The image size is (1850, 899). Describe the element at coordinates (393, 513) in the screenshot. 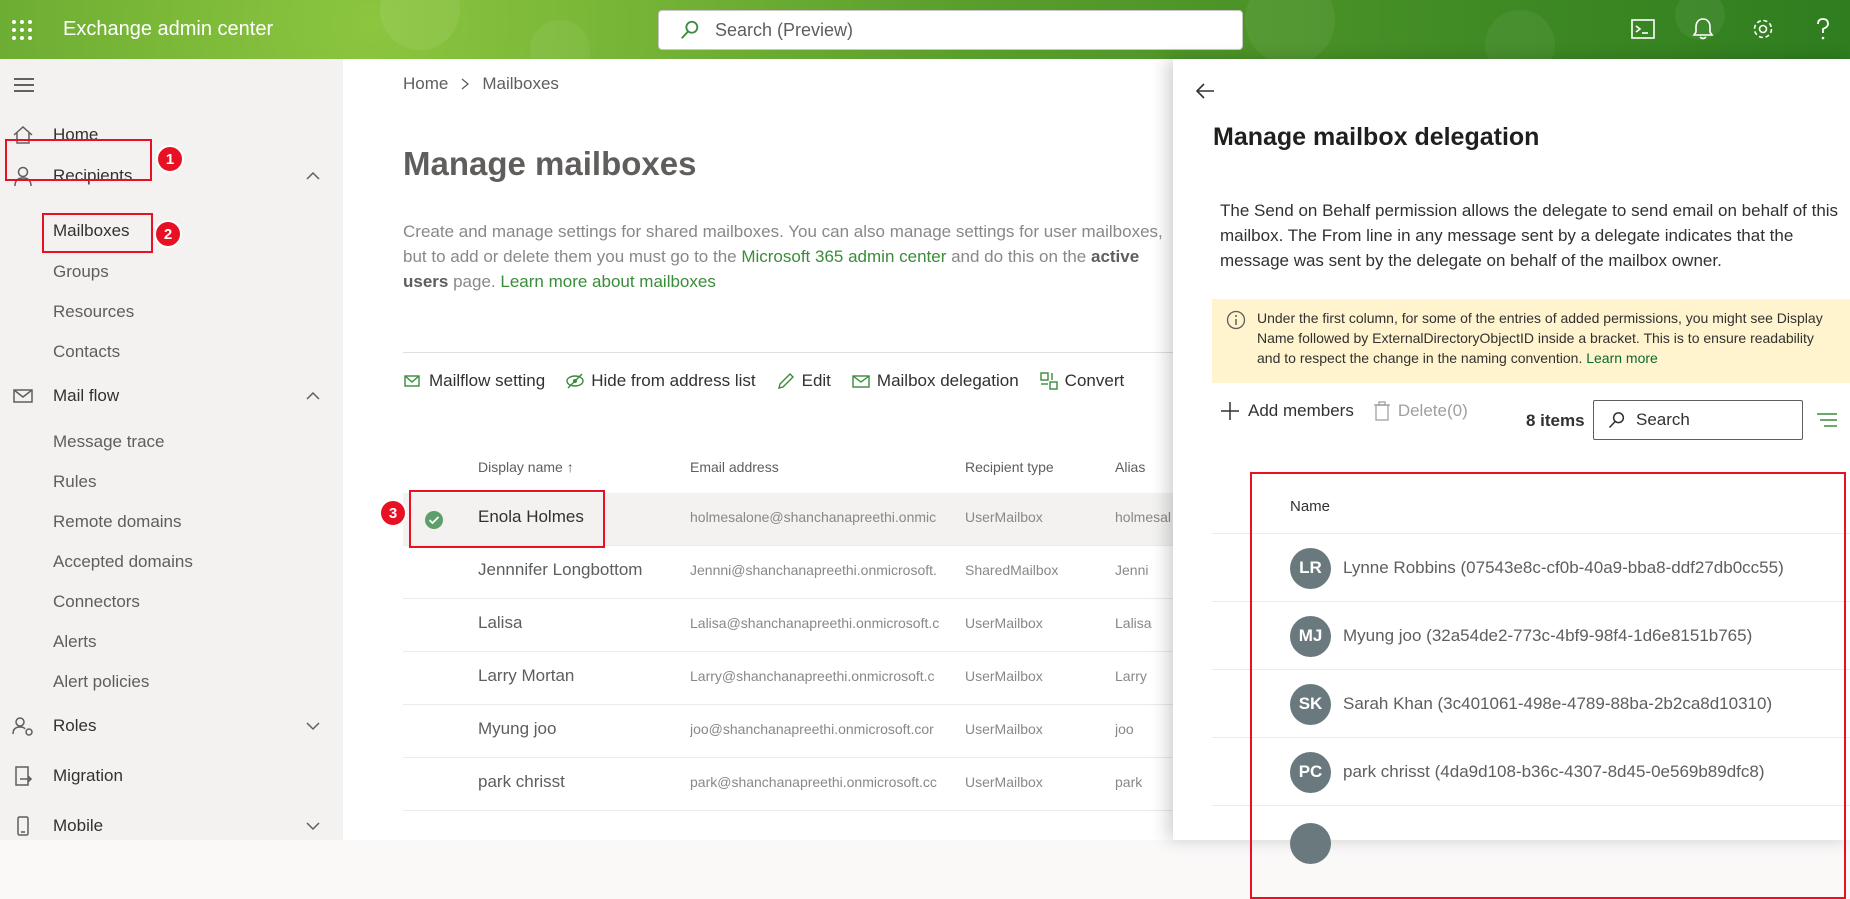

I see `annotation-badge-3: 3` at that location.